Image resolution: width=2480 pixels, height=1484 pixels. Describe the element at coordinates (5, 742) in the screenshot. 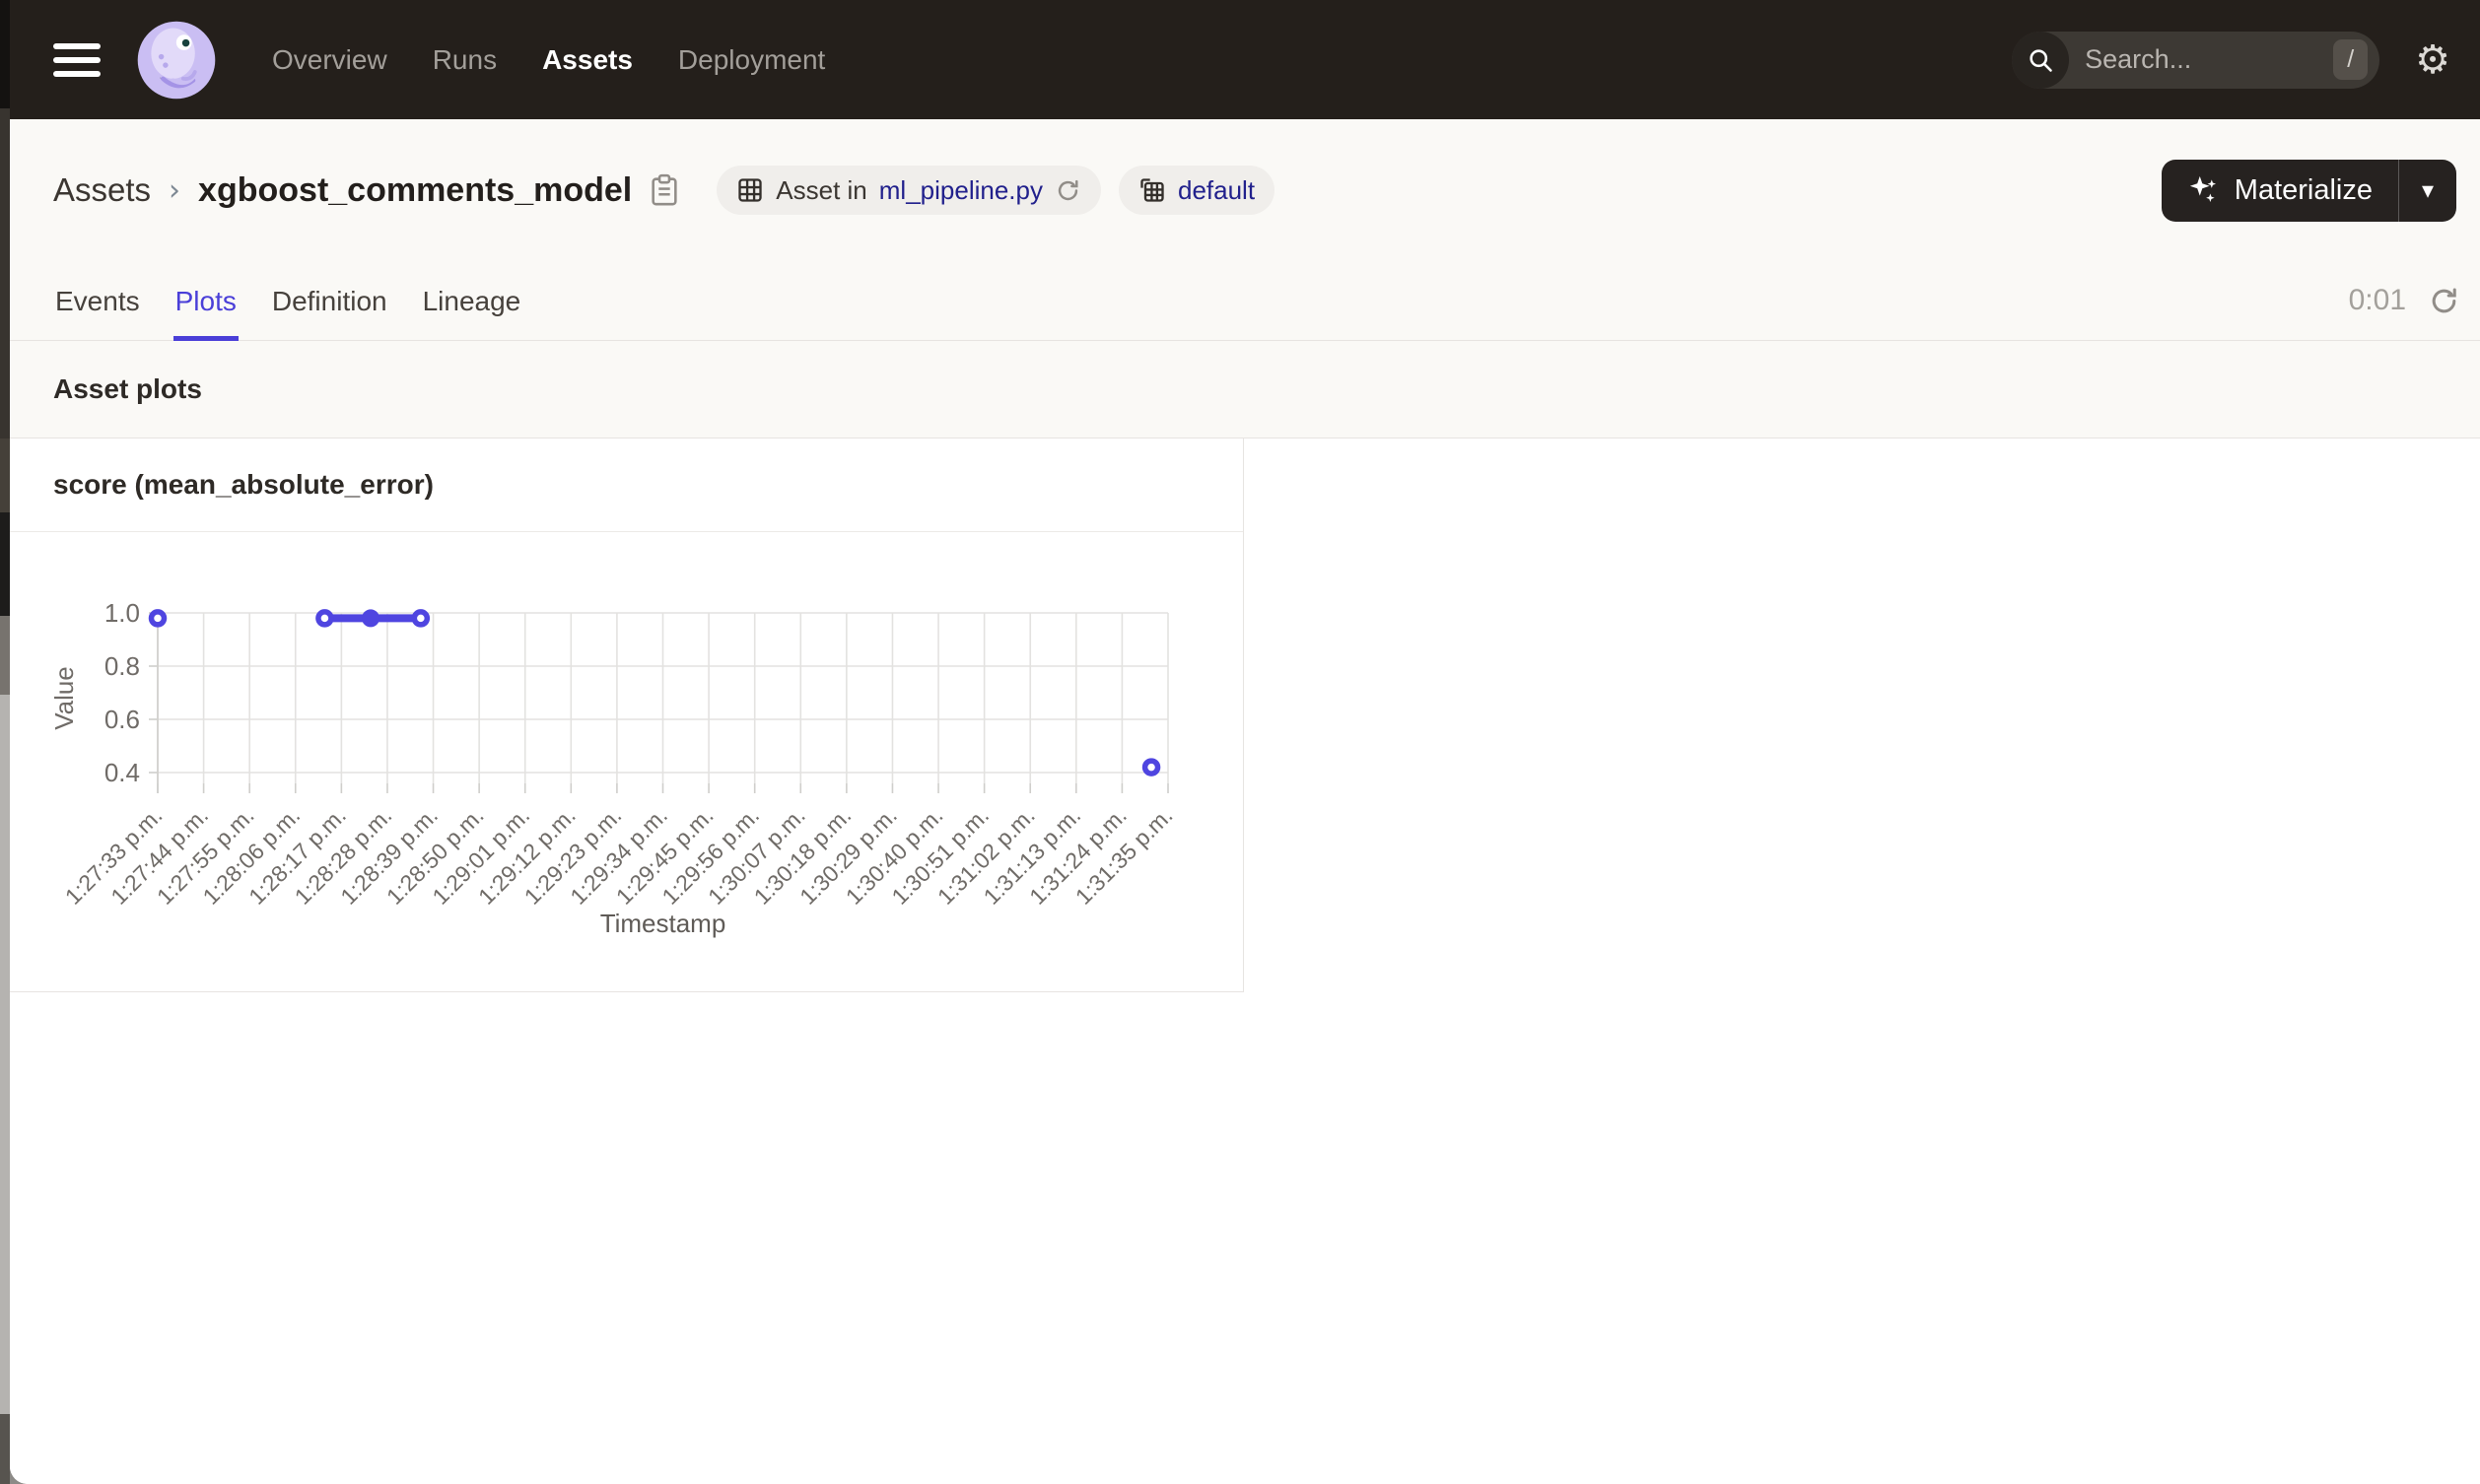

I see `background-window-strip` at that location.